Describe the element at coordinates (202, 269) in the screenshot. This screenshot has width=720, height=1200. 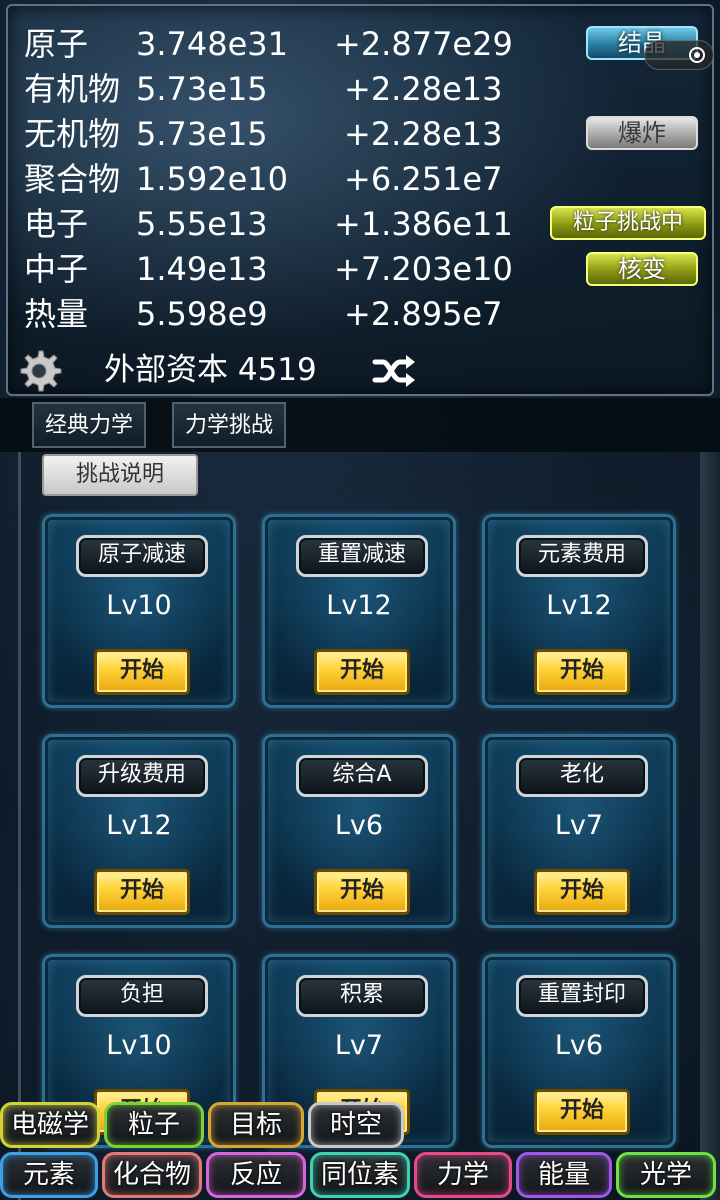
I see `resource-value: 1.49e13` at that location.